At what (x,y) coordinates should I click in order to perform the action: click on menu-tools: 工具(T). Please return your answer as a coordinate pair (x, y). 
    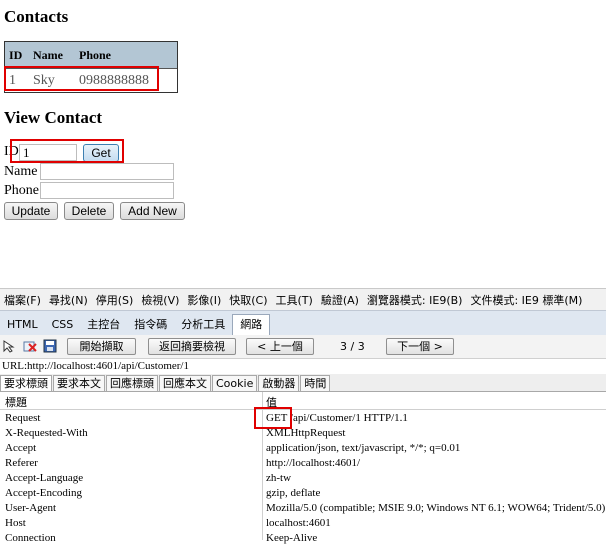
    Looking at the image, I should click on (294, 300).